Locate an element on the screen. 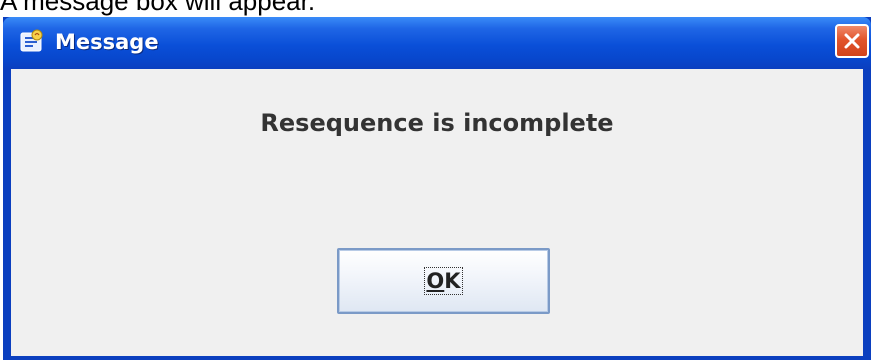  focus-indicator: OK is located at coordinates (443, 281).